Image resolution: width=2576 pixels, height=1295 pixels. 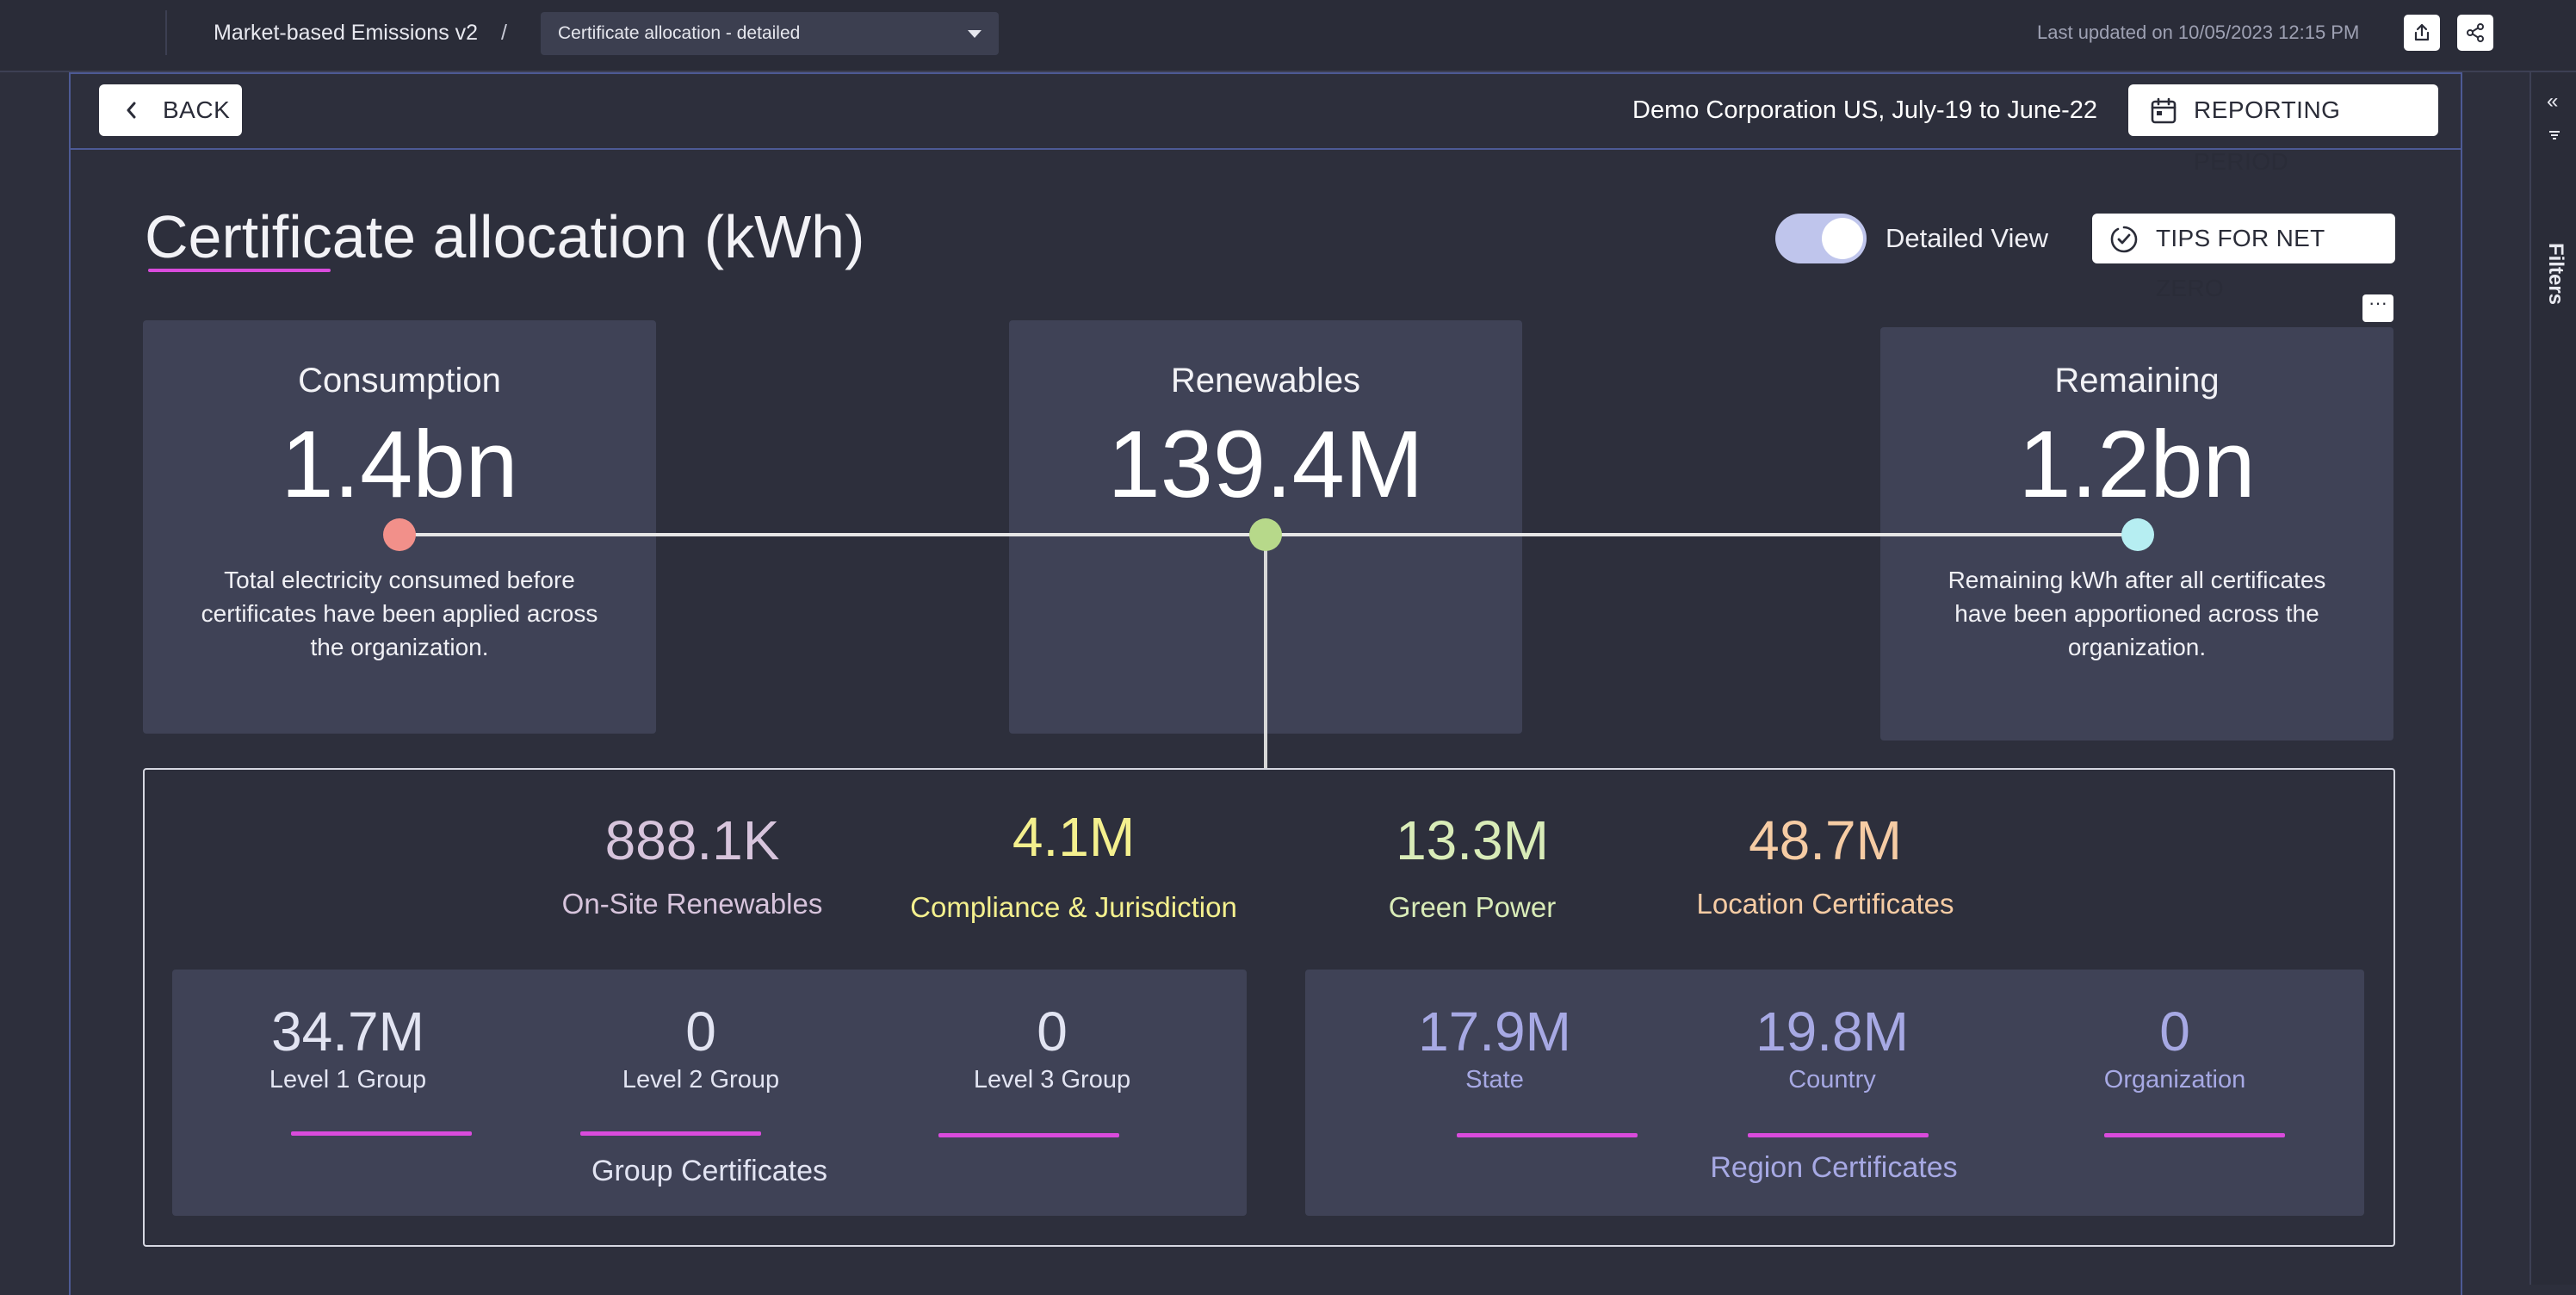 What do you see at coordinates (2137, 580) in the screenshot?
I see `card-description-line: Remaining kWh after all certificates` at bounding box center [2137, 580].